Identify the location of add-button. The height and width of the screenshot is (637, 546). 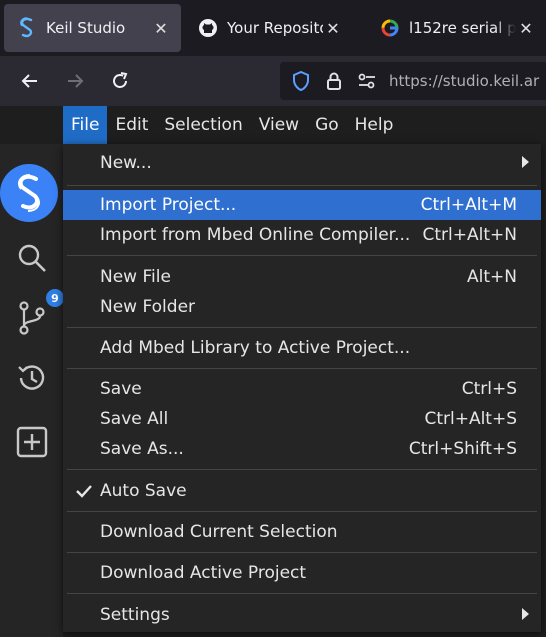
(31, 442).